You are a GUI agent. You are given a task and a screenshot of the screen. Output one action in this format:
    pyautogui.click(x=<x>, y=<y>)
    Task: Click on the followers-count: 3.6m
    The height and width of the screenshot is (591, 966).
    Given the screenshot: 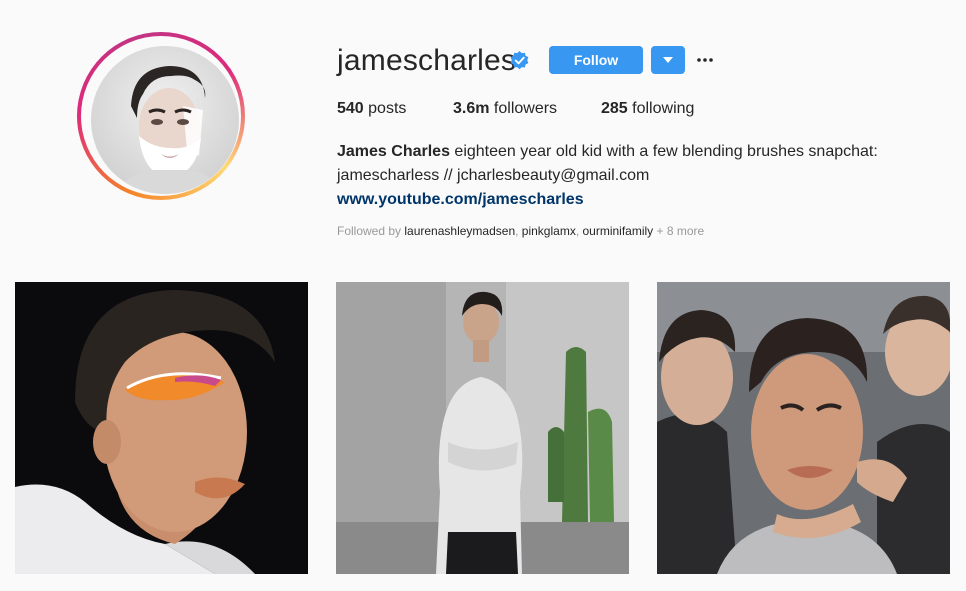 What is the action you would take?
    pyautogui.click(x=471, y=108)
    